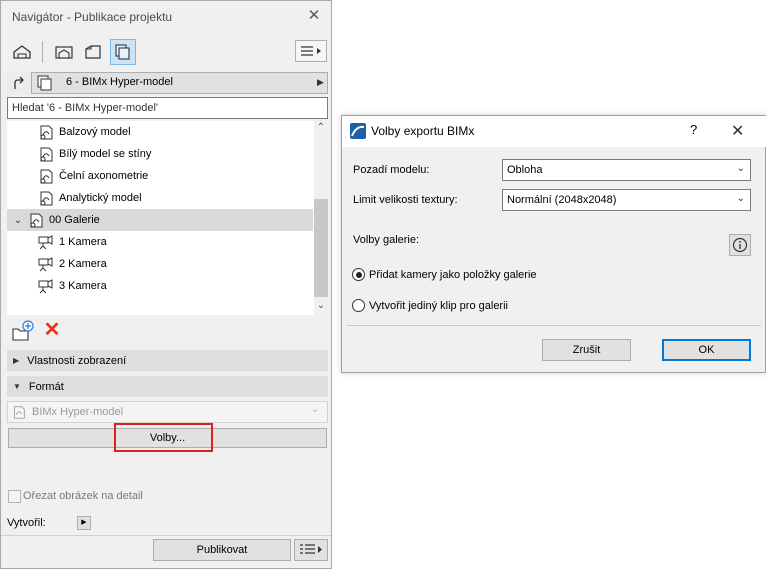 The height and width of the screenshot is (569, 766). What do you see at coordinates (45, 84) in the screenshot?
I see `publisher-set-icon` at bounding box center [45, 84].